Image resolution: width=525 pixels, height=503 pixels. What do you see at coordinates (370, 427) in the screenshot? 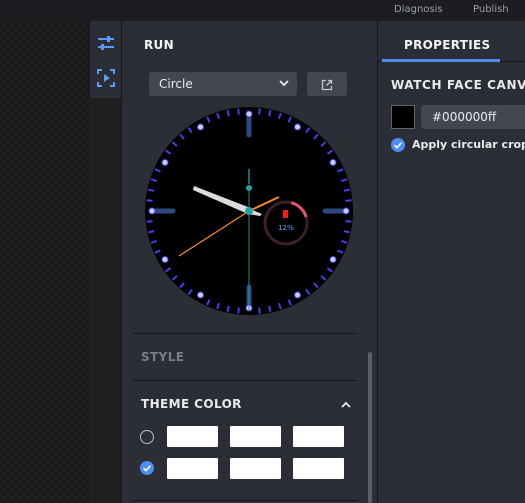
I see `scrollbar` at bounding box center [370, 427].